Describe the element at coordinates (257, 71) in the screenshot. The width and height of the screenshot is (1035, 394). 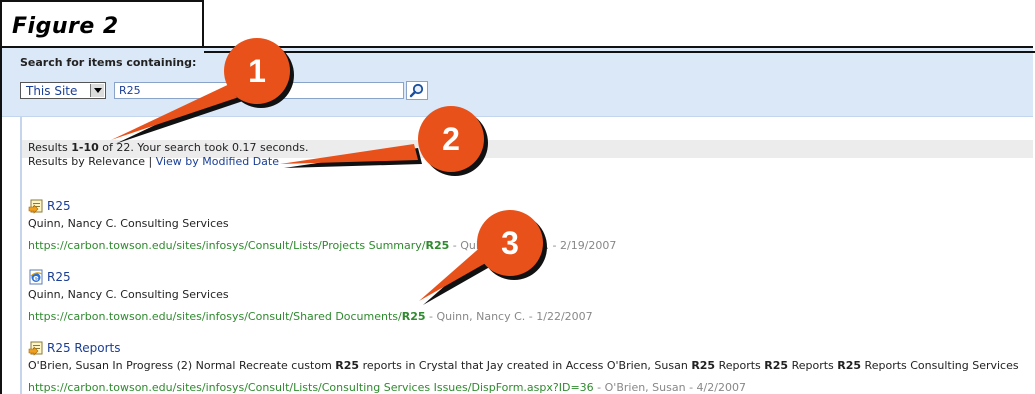
I see `callout-badge-1: 1` at that location.